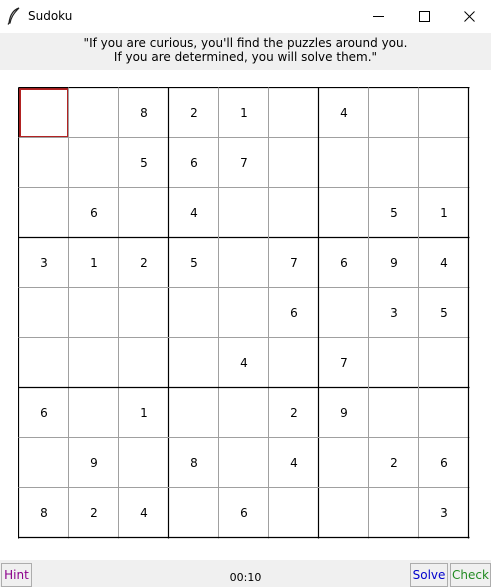 The height and width of the screenshot is (587, 491). Describe the element at coordinates (244, 113) in the screenshot. I see `sudoku-cell-r1-c5: 1` at that location.